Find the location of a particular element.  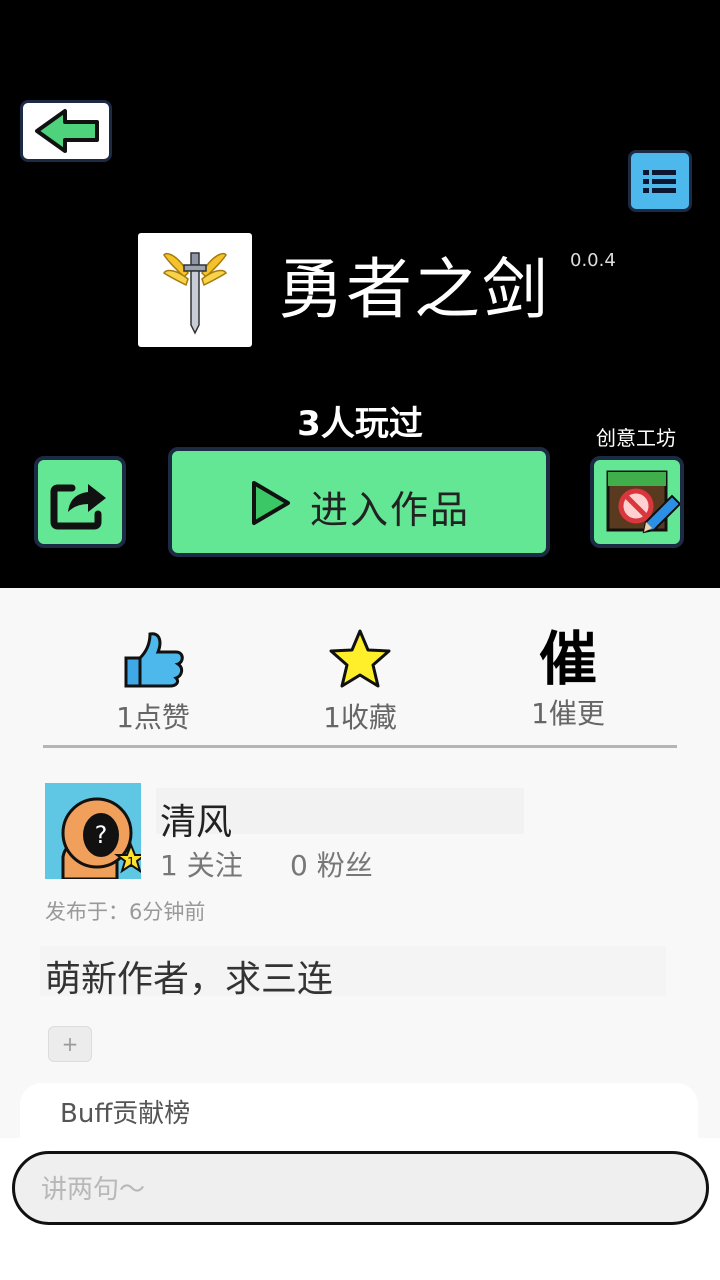

buff-ranking-title: Buff贡献榜 is located at coordinates (125, 1114).